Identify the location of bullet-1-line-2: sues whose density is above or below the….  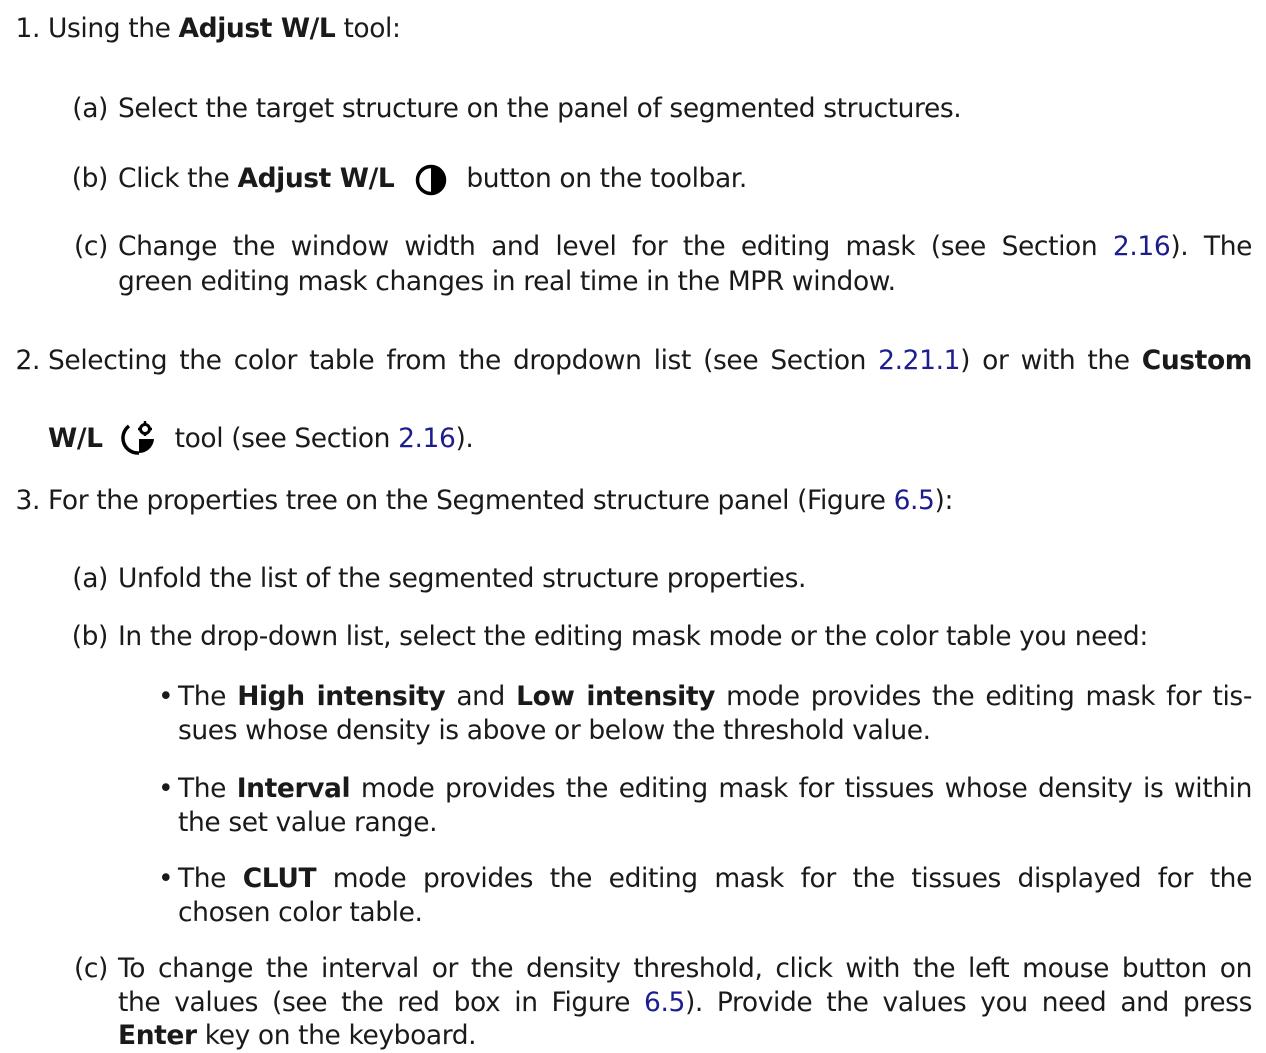
(554, 730).